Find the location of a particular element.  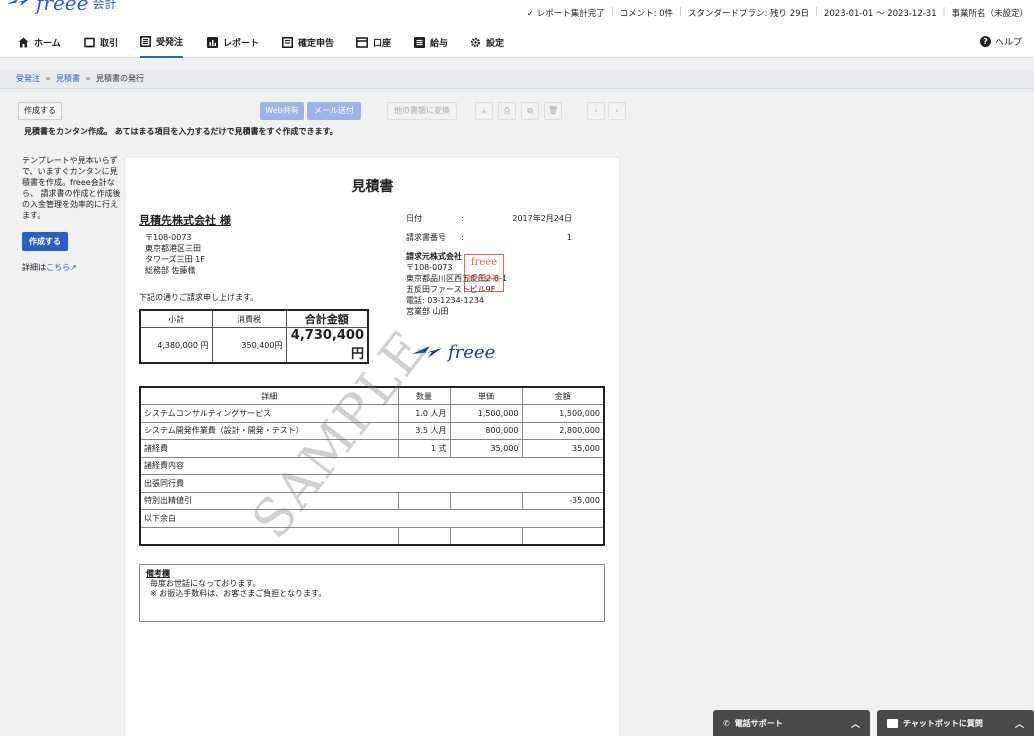

document-title: 見積書 is located at coordinates (372, 187).